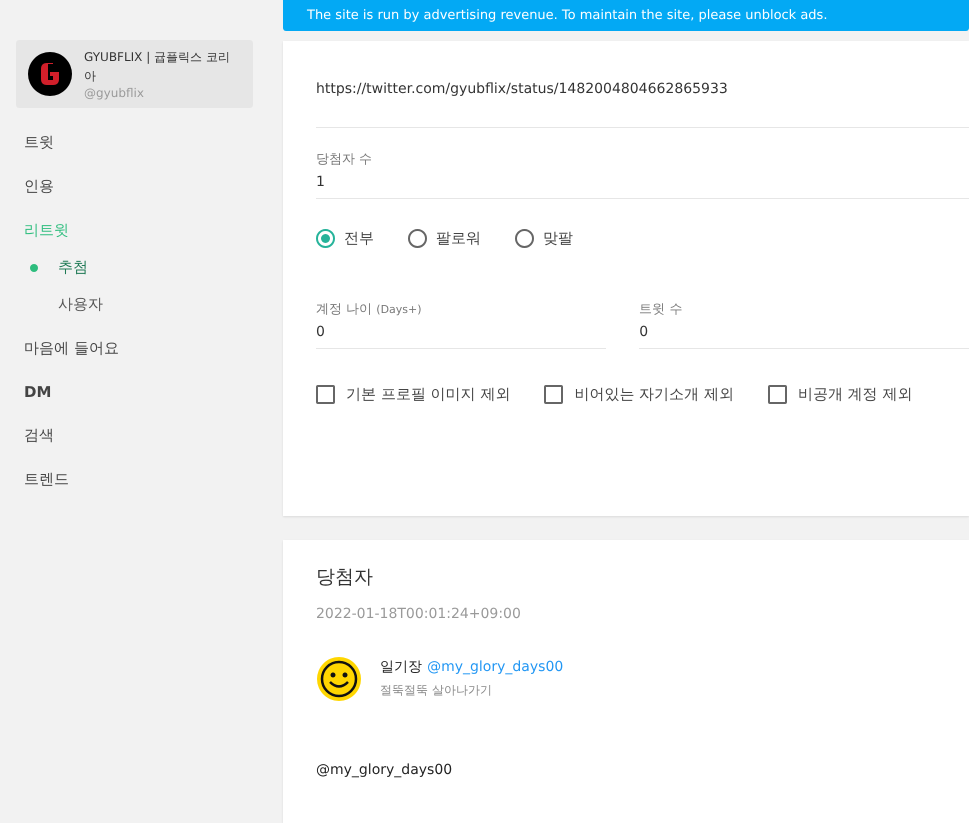 This screenshot has height=823, width=969. What do you see at coordinates (134, 348) in the screenshot?
I see `nav-item: 마음에 들어요` at bounding box center [134, 348].